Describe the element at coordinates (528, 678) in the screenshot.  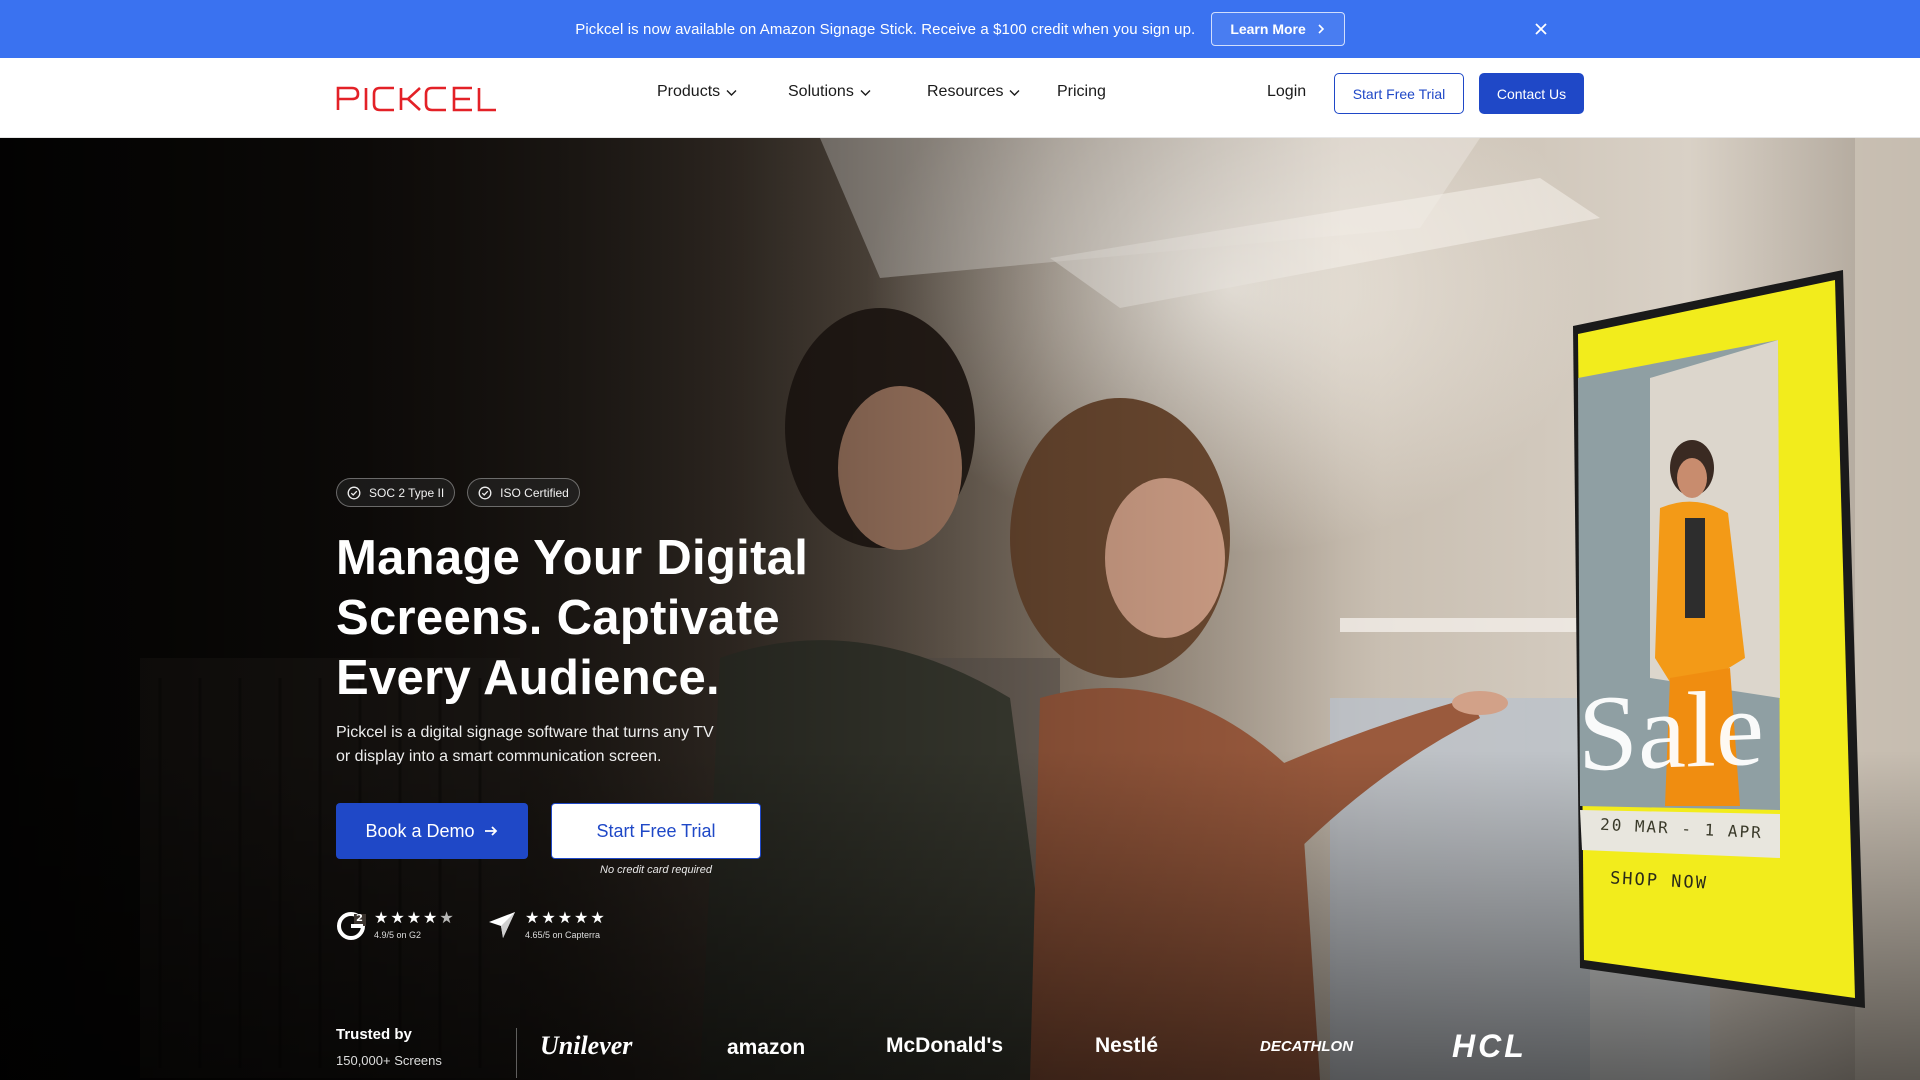
I see `hero-title-line-3: Every Audience.` at that location.